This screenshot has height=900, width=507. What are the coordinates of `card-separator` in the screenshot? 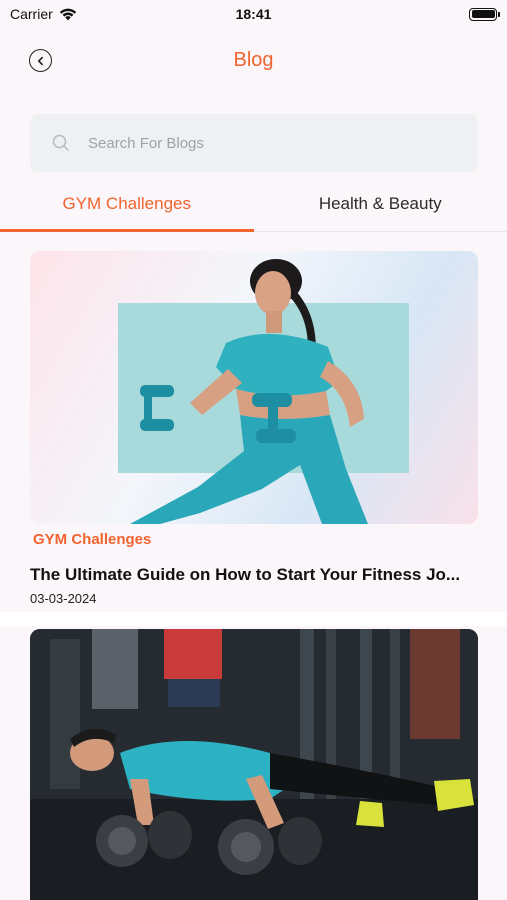 It's located at (253, 619).